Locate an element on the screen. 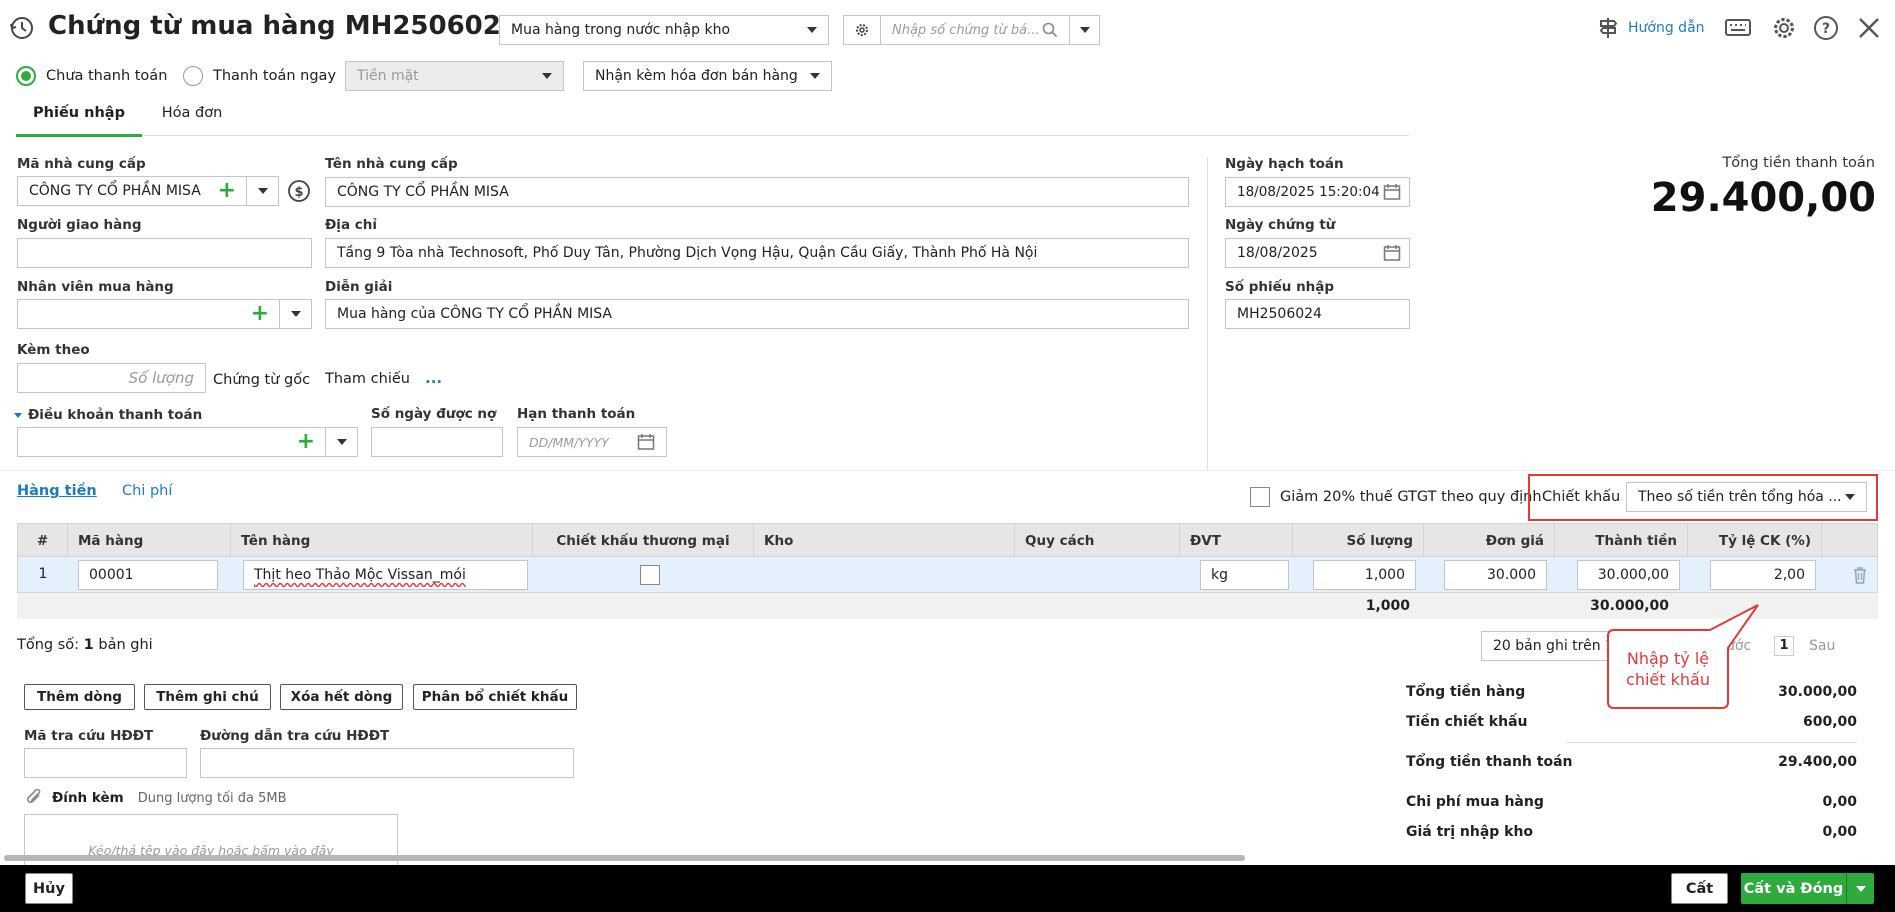  deliverer-input is located at coordinates (164, 253).